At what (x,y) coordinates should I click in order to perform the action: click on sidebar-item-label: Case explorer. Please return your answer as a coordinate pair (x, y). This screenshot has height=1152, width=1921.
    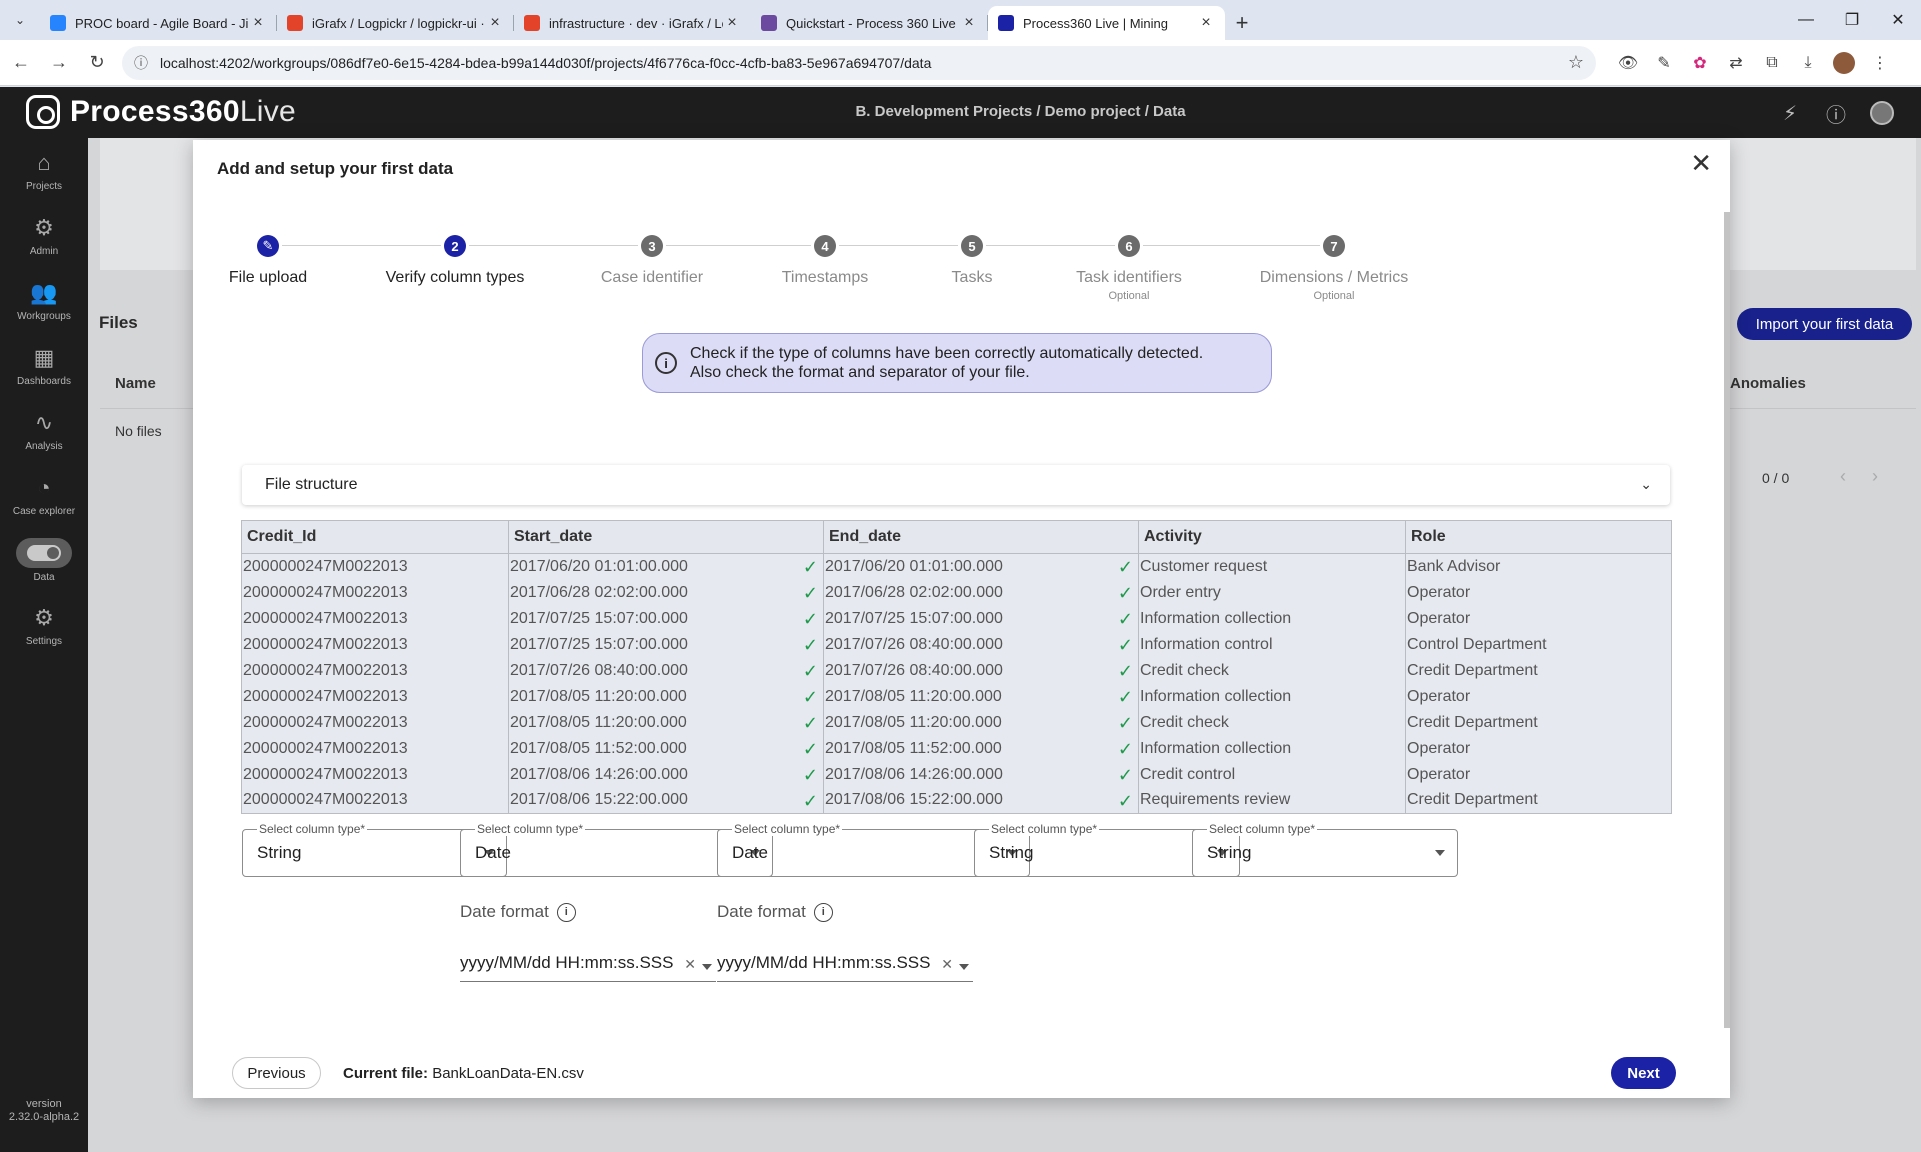
    Looking at the image, I should click on (44, 511).